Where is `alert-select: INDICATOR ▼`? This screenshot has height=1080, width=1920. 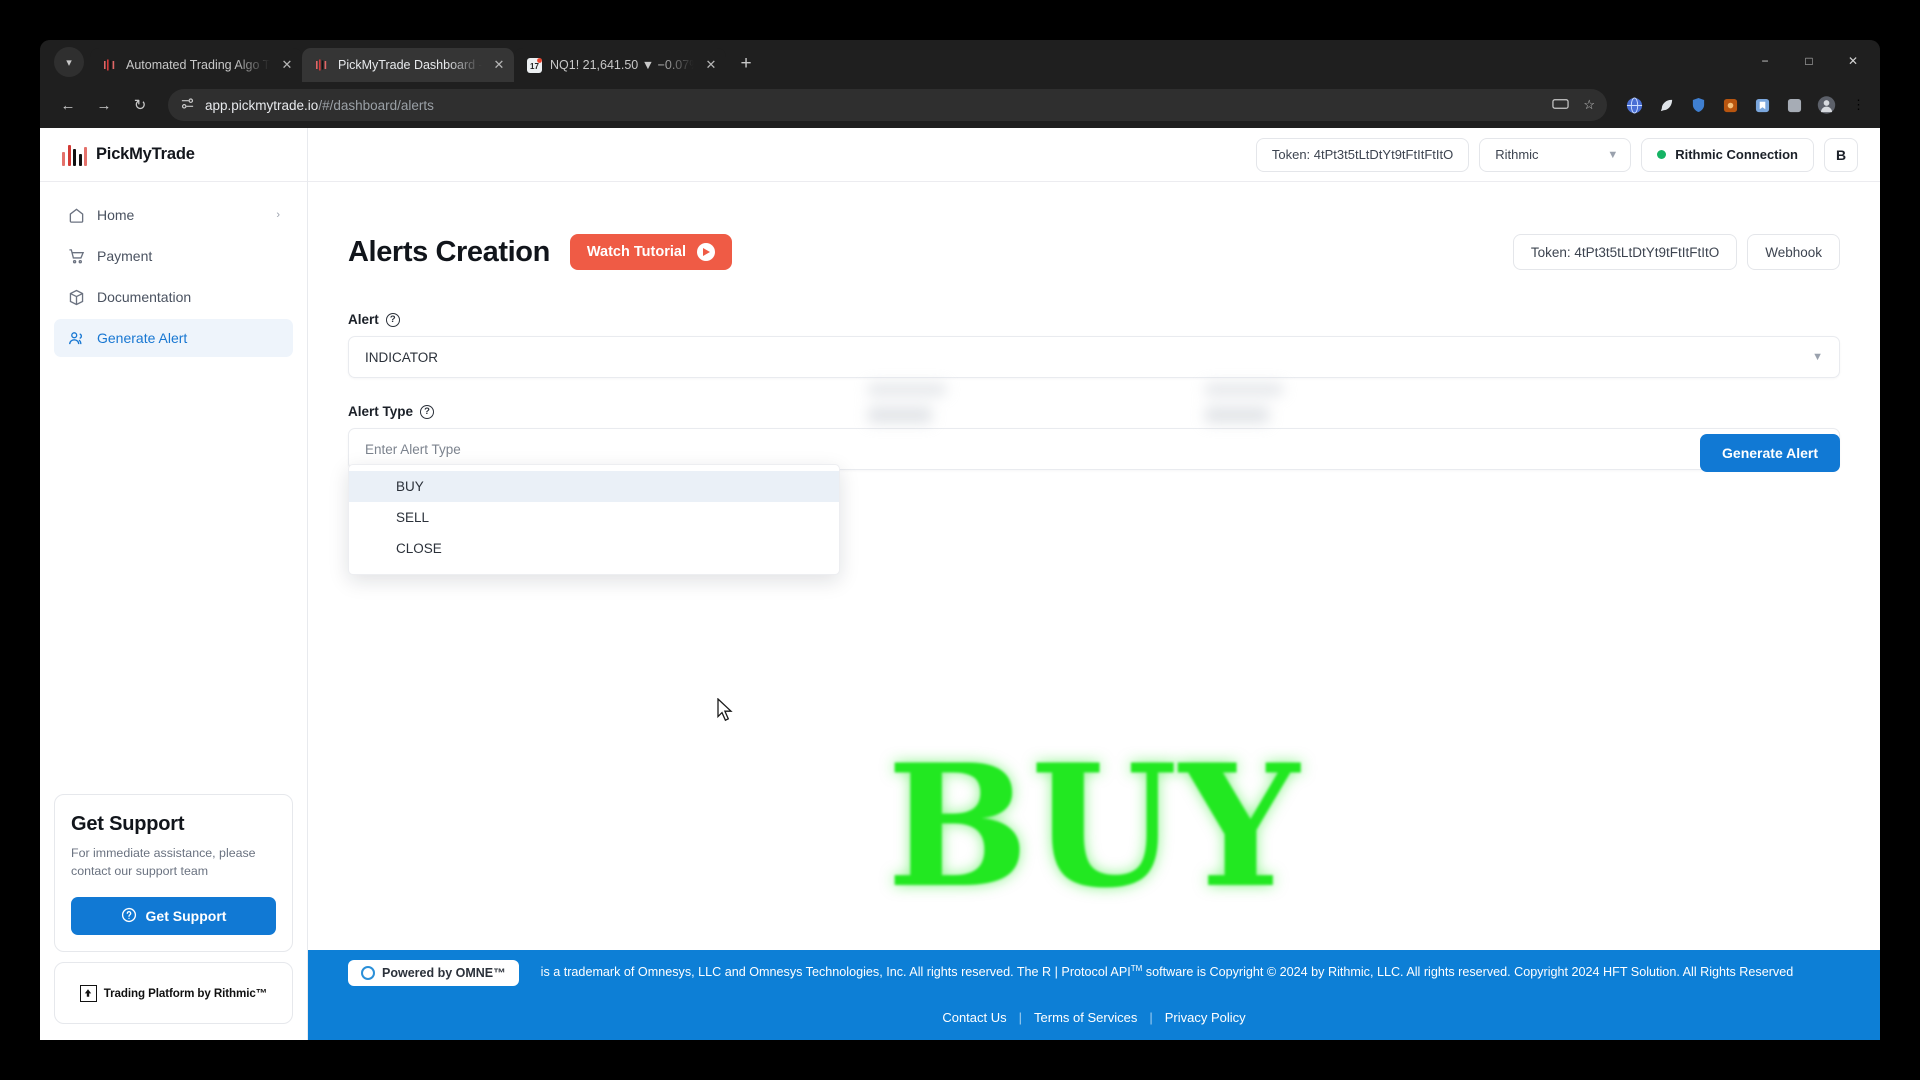 alert-select: INDICATOR ▼ is located at coordinates (1094, 357).